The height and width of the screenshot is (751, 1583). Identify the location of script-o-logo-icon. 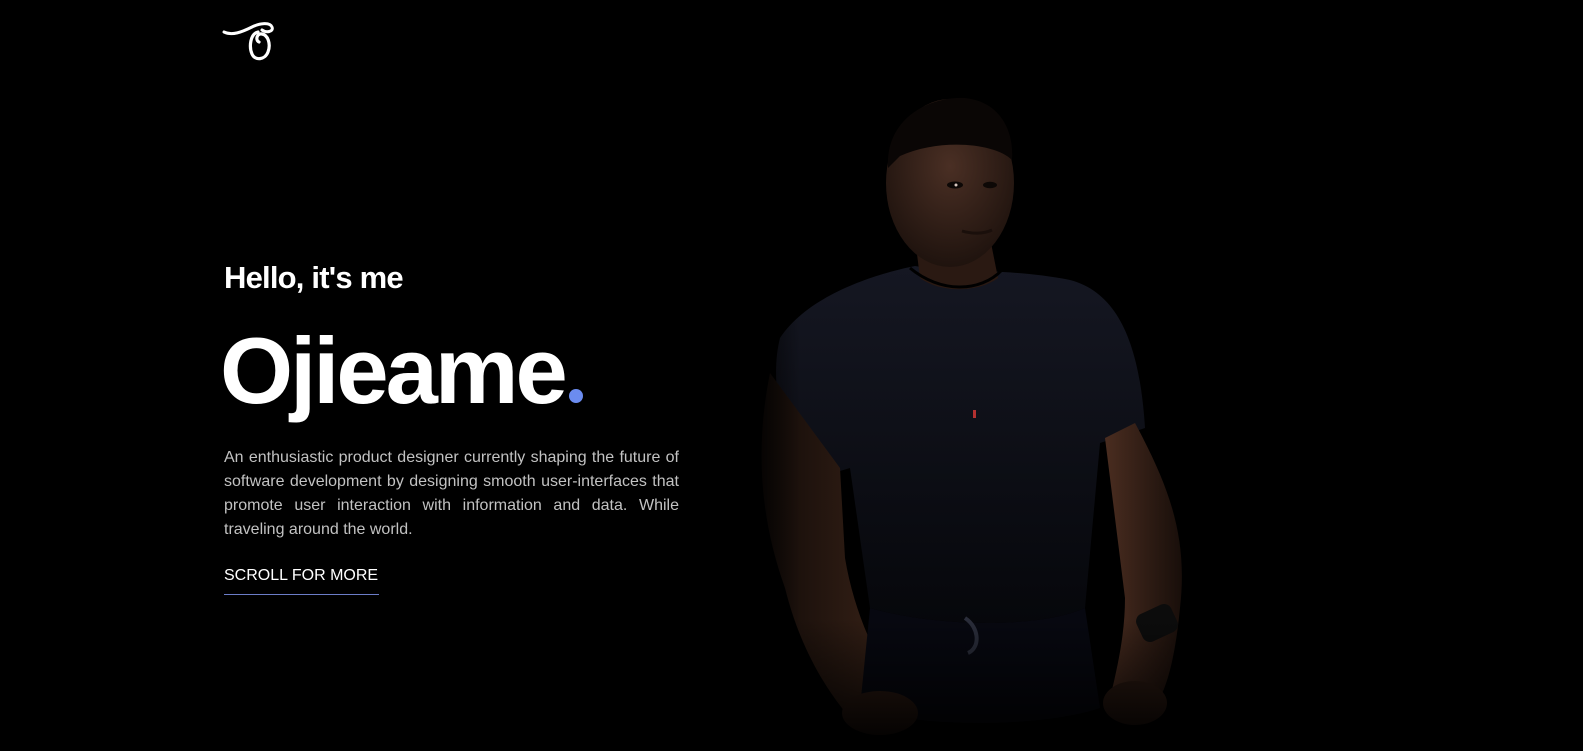
(248, 41).